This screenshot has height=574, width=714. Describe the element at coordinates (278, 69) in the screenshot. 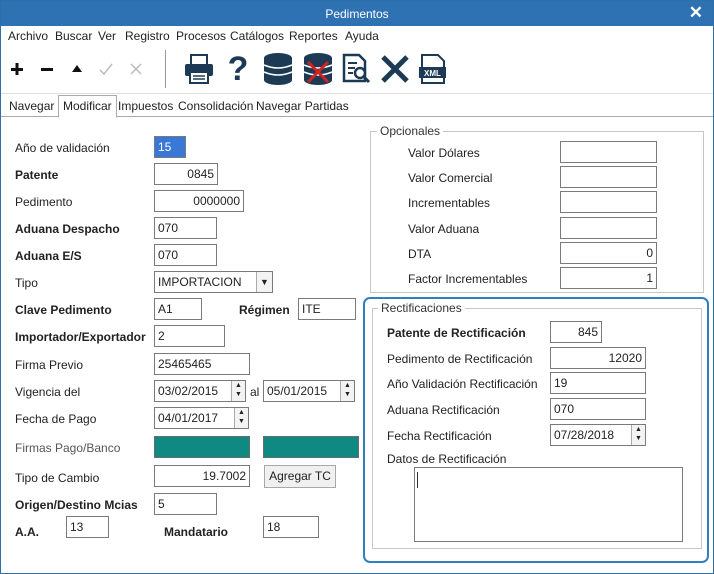

I see `database-icon` at that location.